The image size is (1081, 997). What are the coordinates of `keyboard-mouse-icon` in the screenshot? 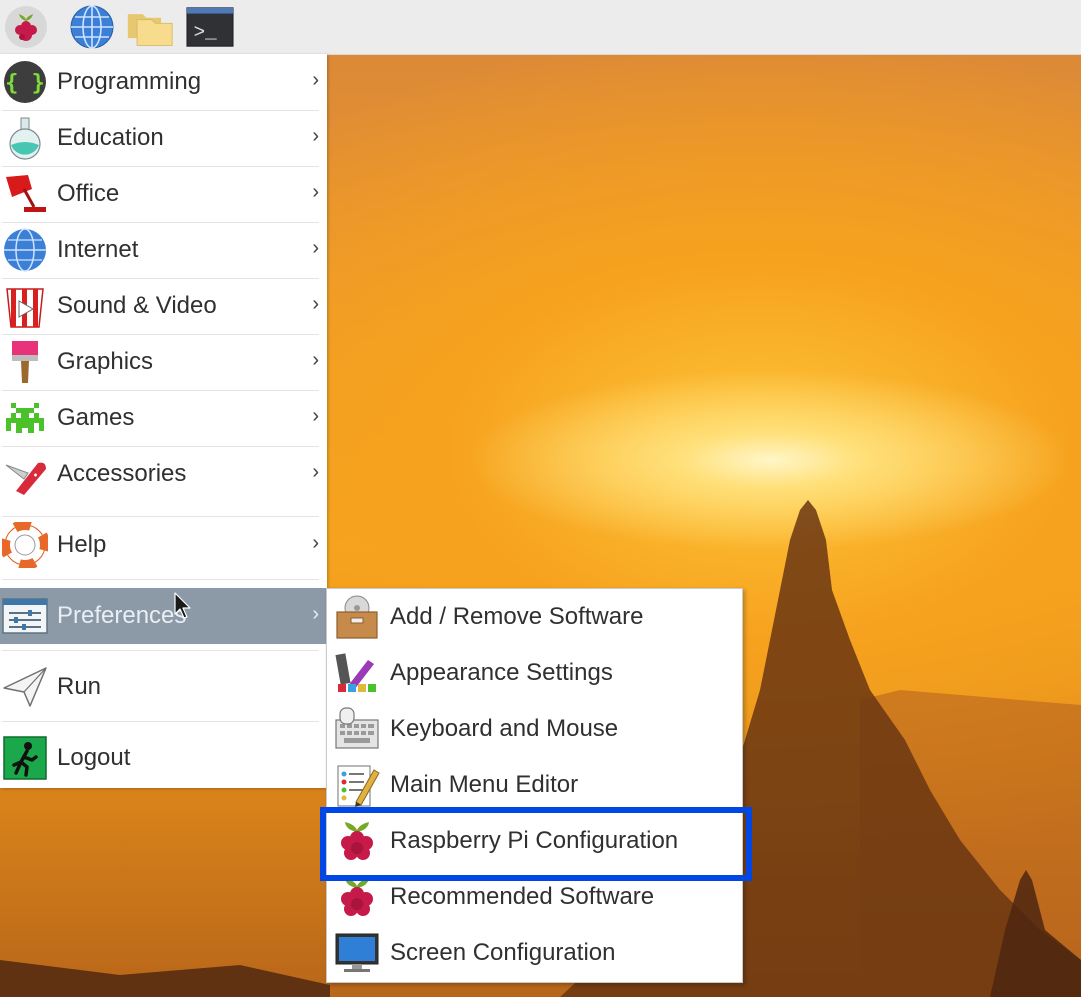 It's located at (357, 728).